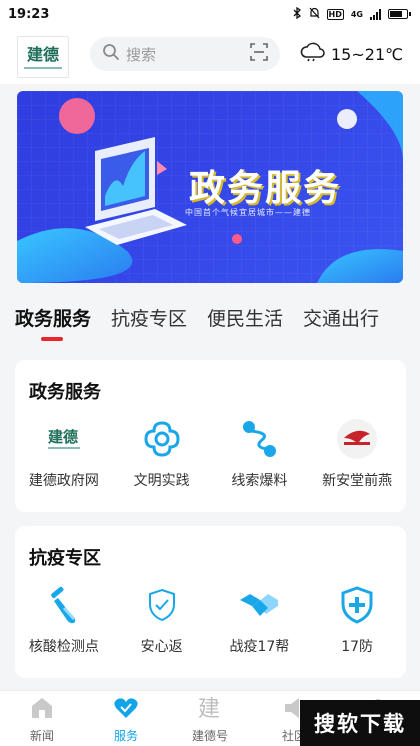 Image resolution: width=420 pixels, height=746 pixels. I want to click on tab-epidemic: 抗疫专区, so click(149, 322).